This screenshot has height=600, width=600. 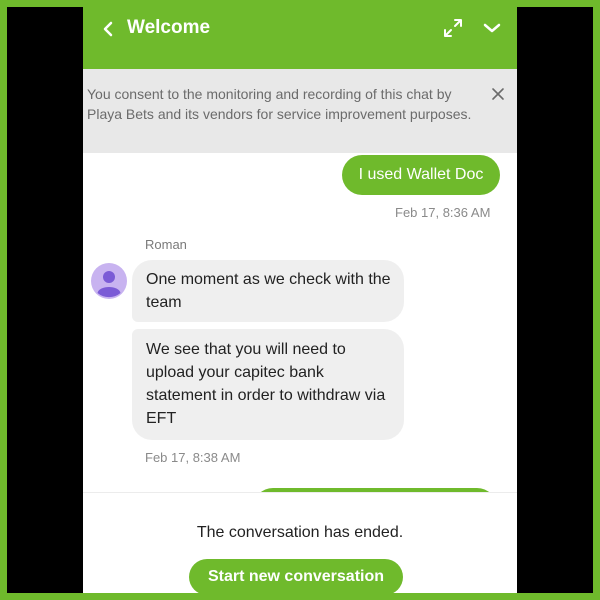 I want to click on chat-header: Welcome, so click(x=300, y=38).